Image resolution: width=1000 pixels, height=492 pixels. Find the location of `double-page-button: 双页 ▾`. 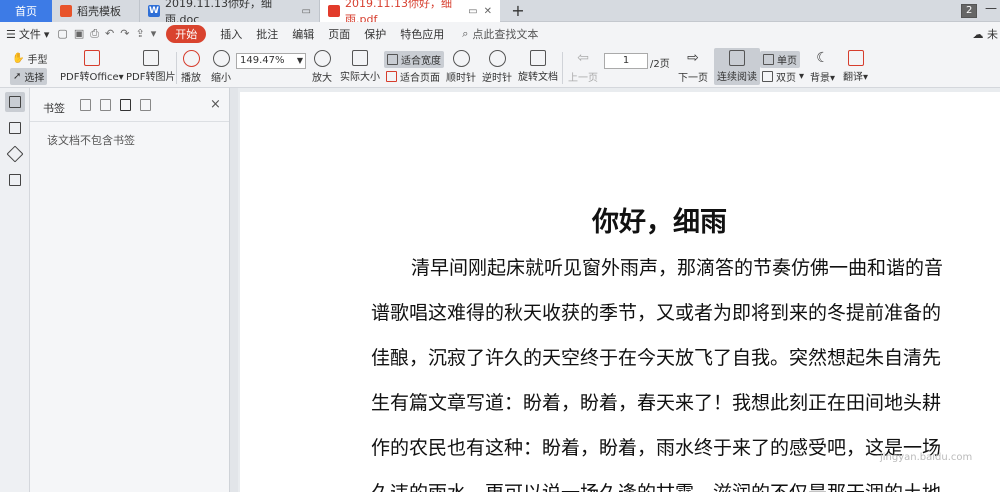

double-page-button: 双页 ▾ is located at coordinates (783, 76).